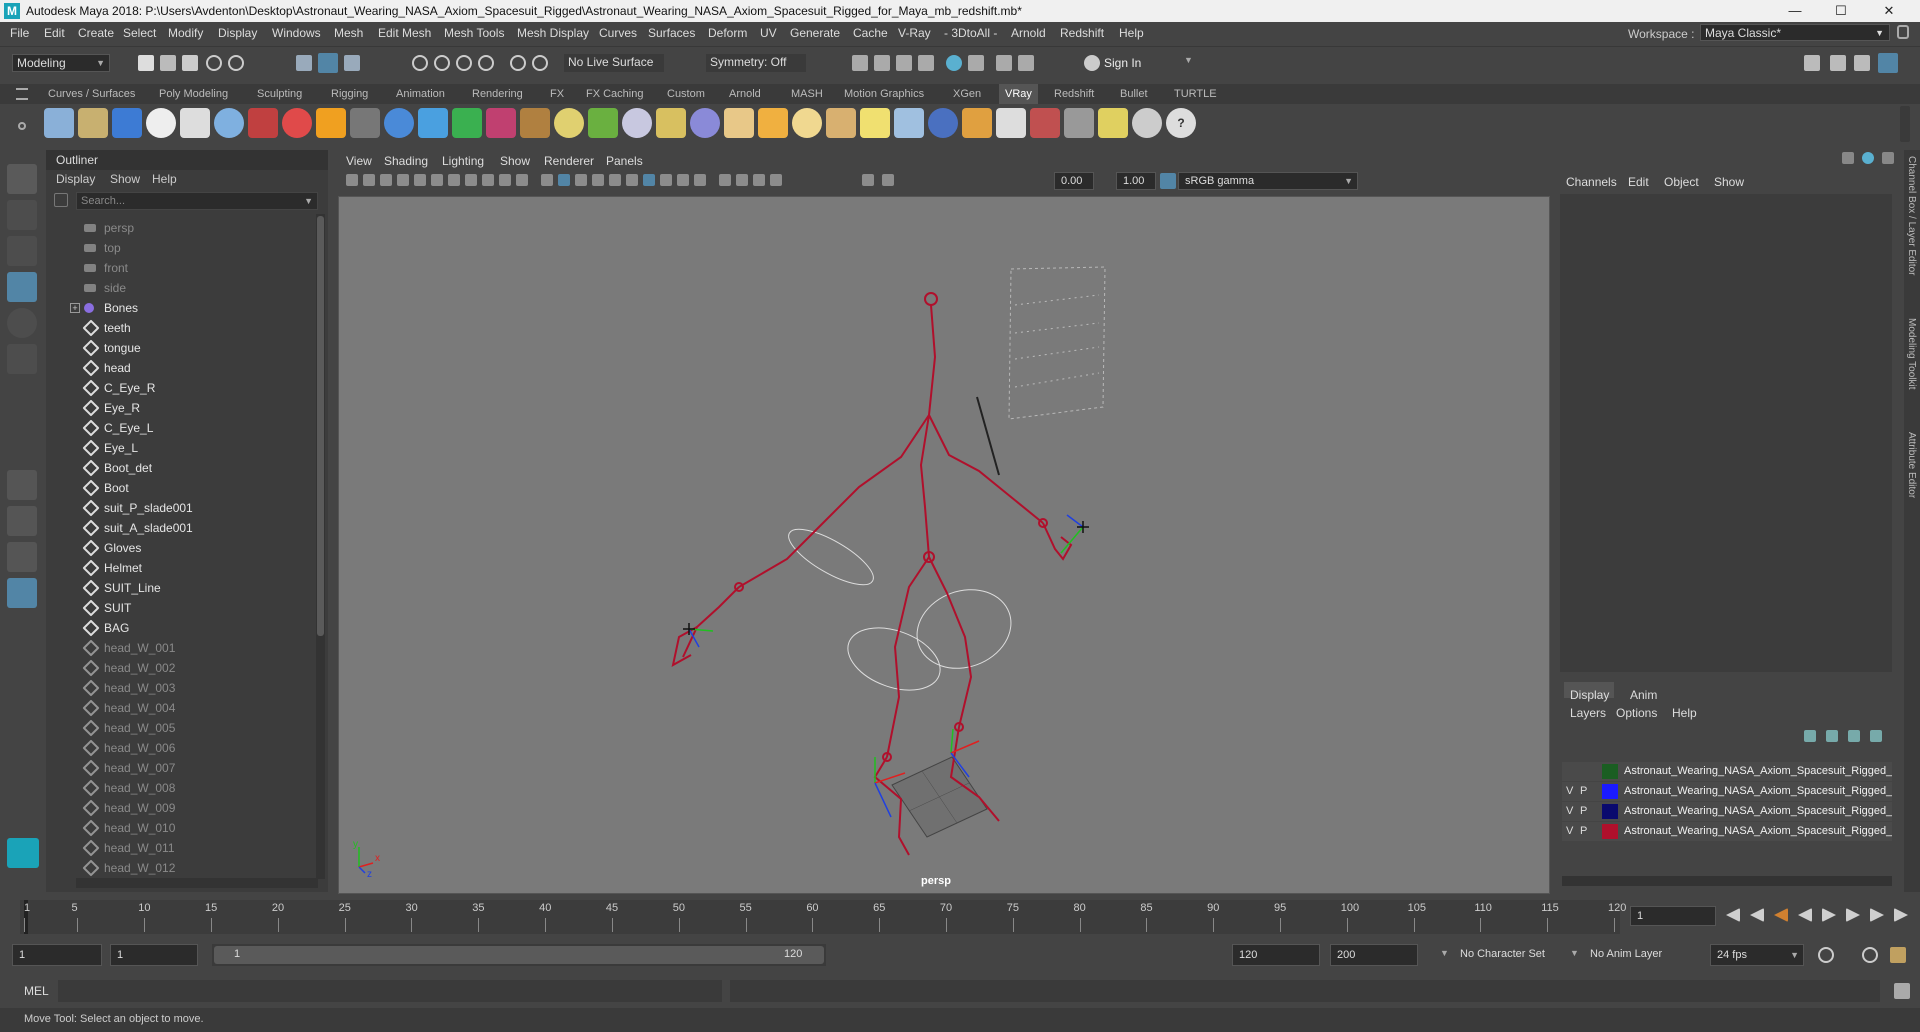 This screenshot has width=1920, height=1032. What do you see at coordinates (964, 629) in the screenshot?
I see `hip-control-right` at bounding box center [964, 629].